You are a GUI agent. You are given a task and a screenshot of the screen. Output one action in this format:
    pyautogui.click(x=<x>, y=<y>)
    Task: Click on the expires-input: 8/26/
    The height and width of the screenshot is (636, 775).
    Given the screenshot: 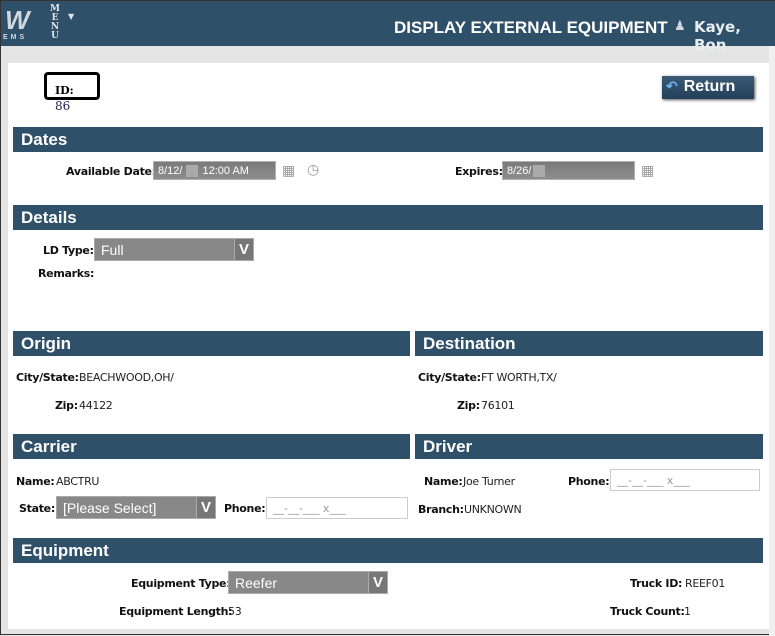 What is the action you would take?
    pyautogui.click(x=568, y=170)
    